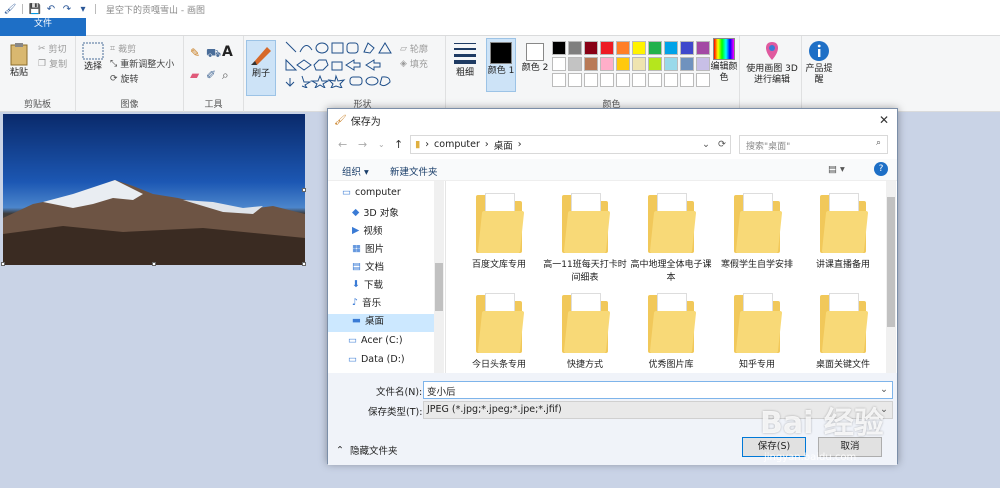 The image size is (1000, 488). I want to click on files-scrollbar-thumb, so click(891, 262).